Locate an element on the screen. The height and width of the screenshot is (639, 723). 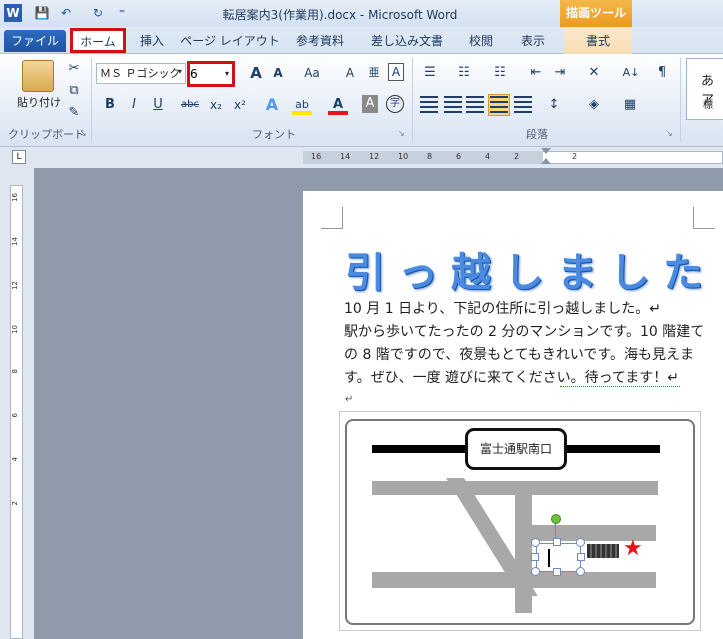
text-cursor is located at coordinates (549, 558).